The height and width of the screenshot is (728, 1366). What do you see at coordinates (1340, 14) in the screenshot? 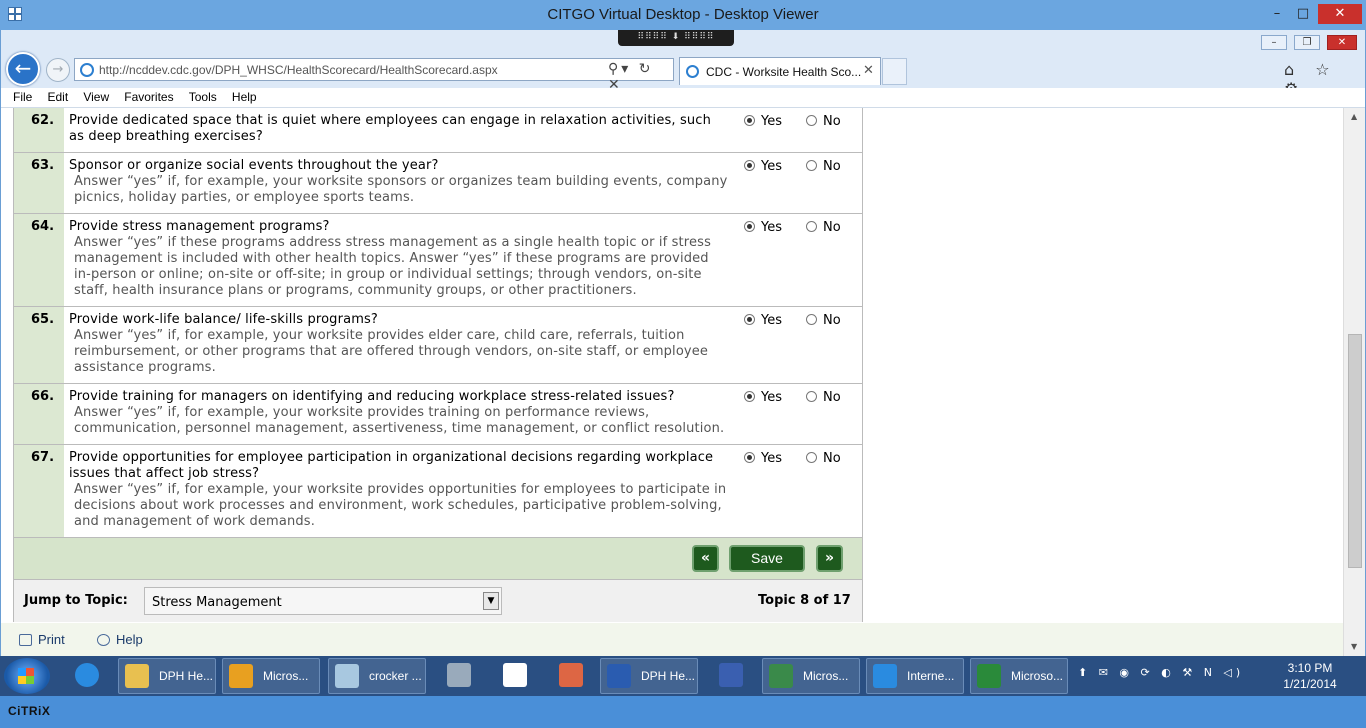
I see `viewer-close-button: ✕` at bounding box center [1340, 14].